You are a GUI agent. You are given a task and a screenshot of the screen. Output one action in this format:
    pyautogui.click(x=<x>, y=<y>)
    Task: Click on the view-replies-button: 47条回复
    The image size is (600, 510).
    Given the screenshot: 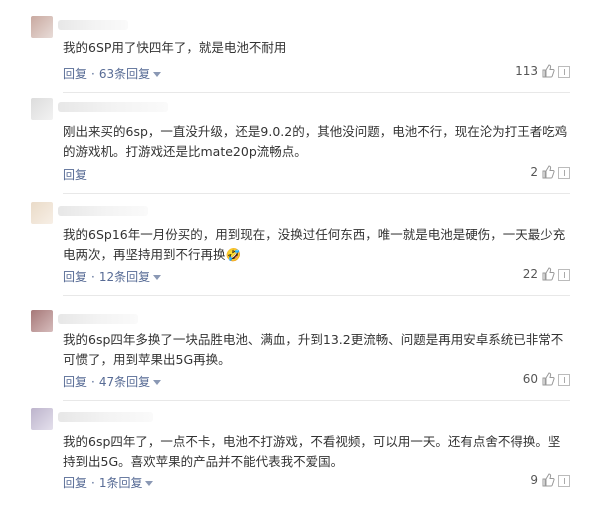 What is the action you would take?
    pyautogui.click(x=130, y=381)
    